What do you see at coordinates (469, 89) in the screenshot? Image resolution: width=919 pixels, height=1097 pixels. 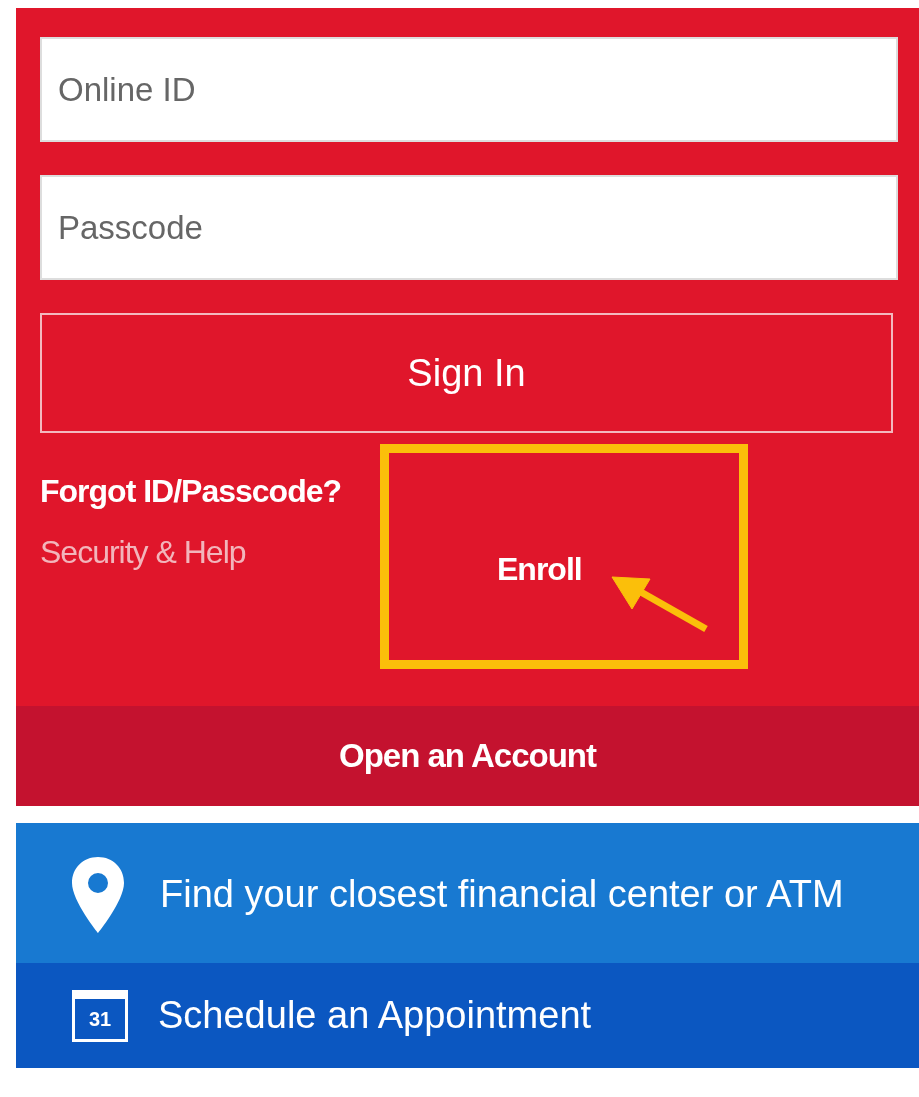 I see `input-field: Online ID` at bounding box center [469, 89].